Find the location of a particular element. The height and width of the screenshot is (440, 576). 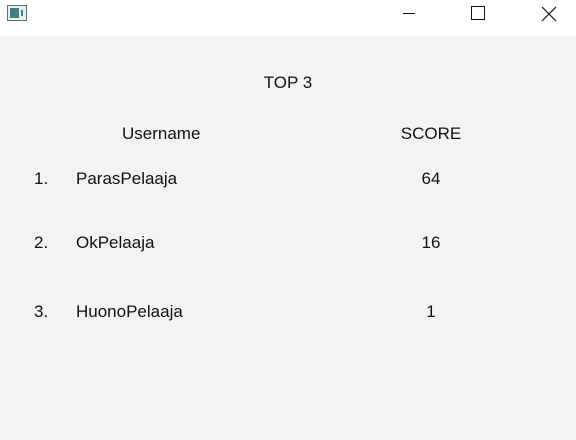

score-cell: 16 is located at coordinates (431, 242).